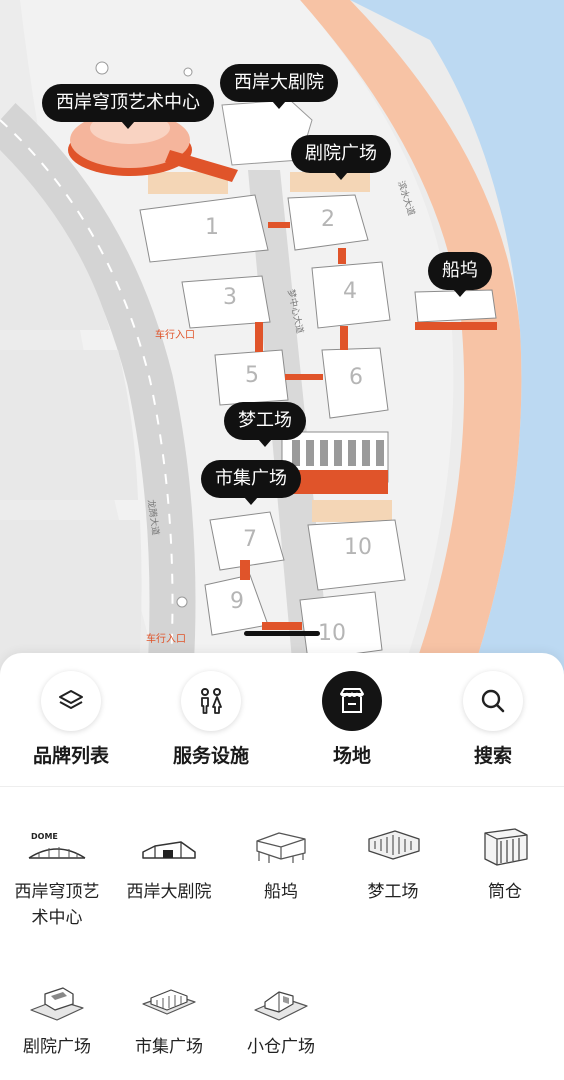 The image size is (564, 1080). Describe the element at coordinates (169, 1047) in the screenshot. I see `venue-label: 市集广场` at that location.